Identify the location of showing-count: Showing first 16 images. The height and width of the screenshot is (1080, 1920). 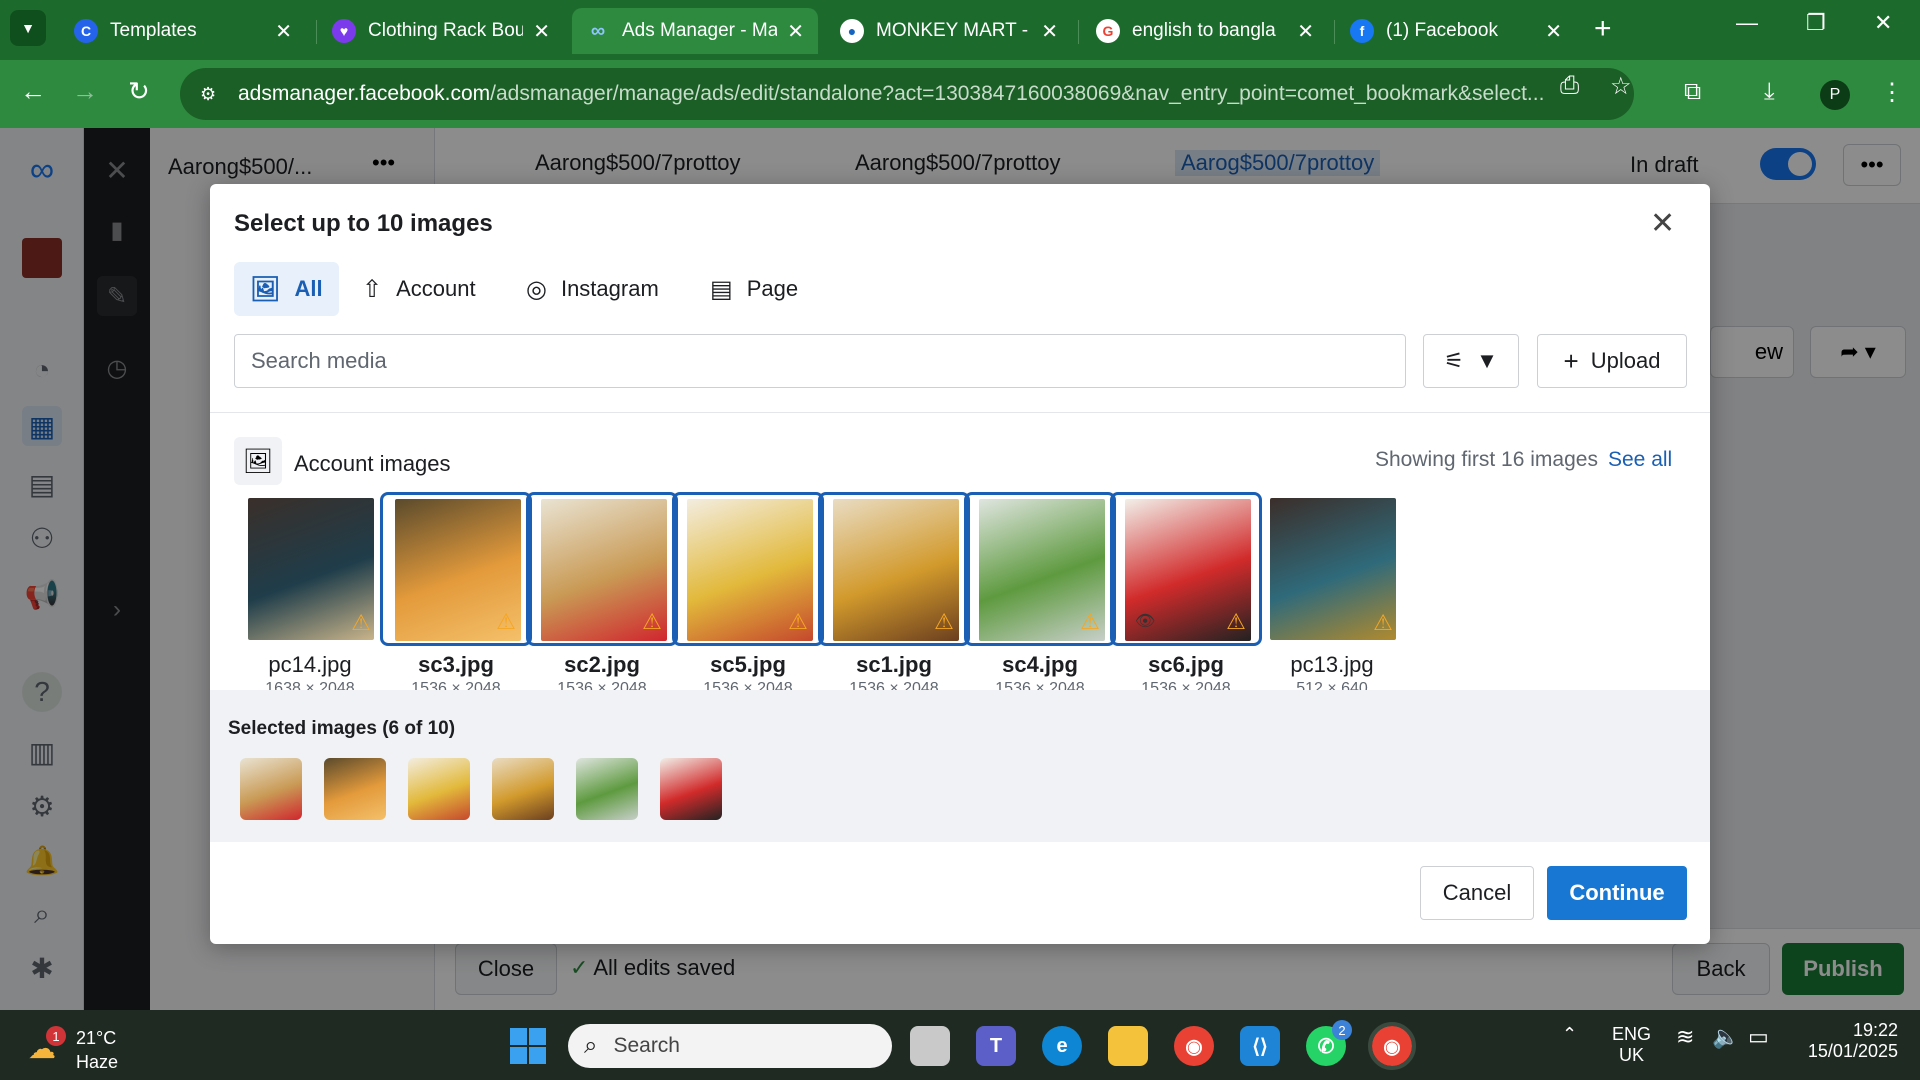
(1486, 459).